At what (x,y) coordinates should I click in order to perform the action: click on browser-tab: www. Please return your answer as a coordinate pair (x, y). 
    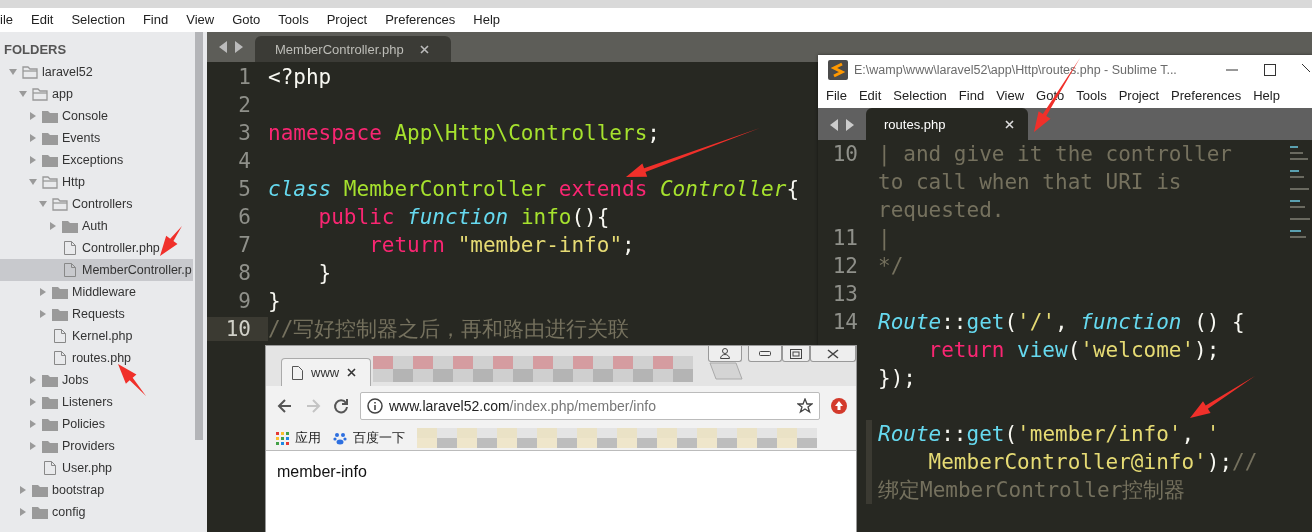
    Looking at the image, I should click on (326, 372).